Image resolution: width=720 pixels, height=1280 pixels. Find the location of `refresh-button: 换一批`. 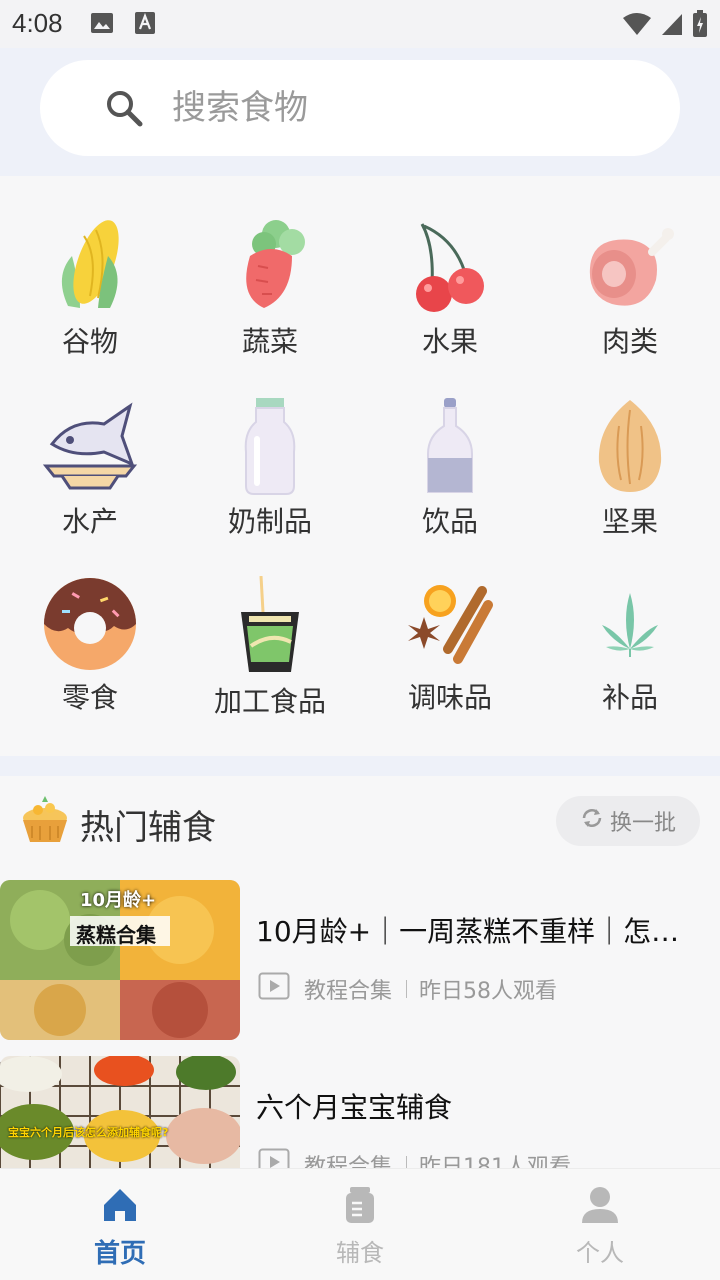

refresh-button: 换一批 is located at coordinates (628, 821).